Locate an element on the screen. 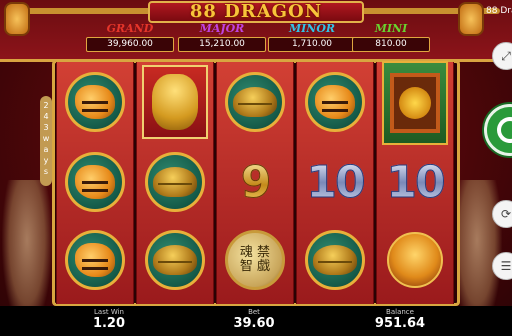 This screenshot has width=512, height=336. nine-symbol: 9 is located at coordinates (255, 182).